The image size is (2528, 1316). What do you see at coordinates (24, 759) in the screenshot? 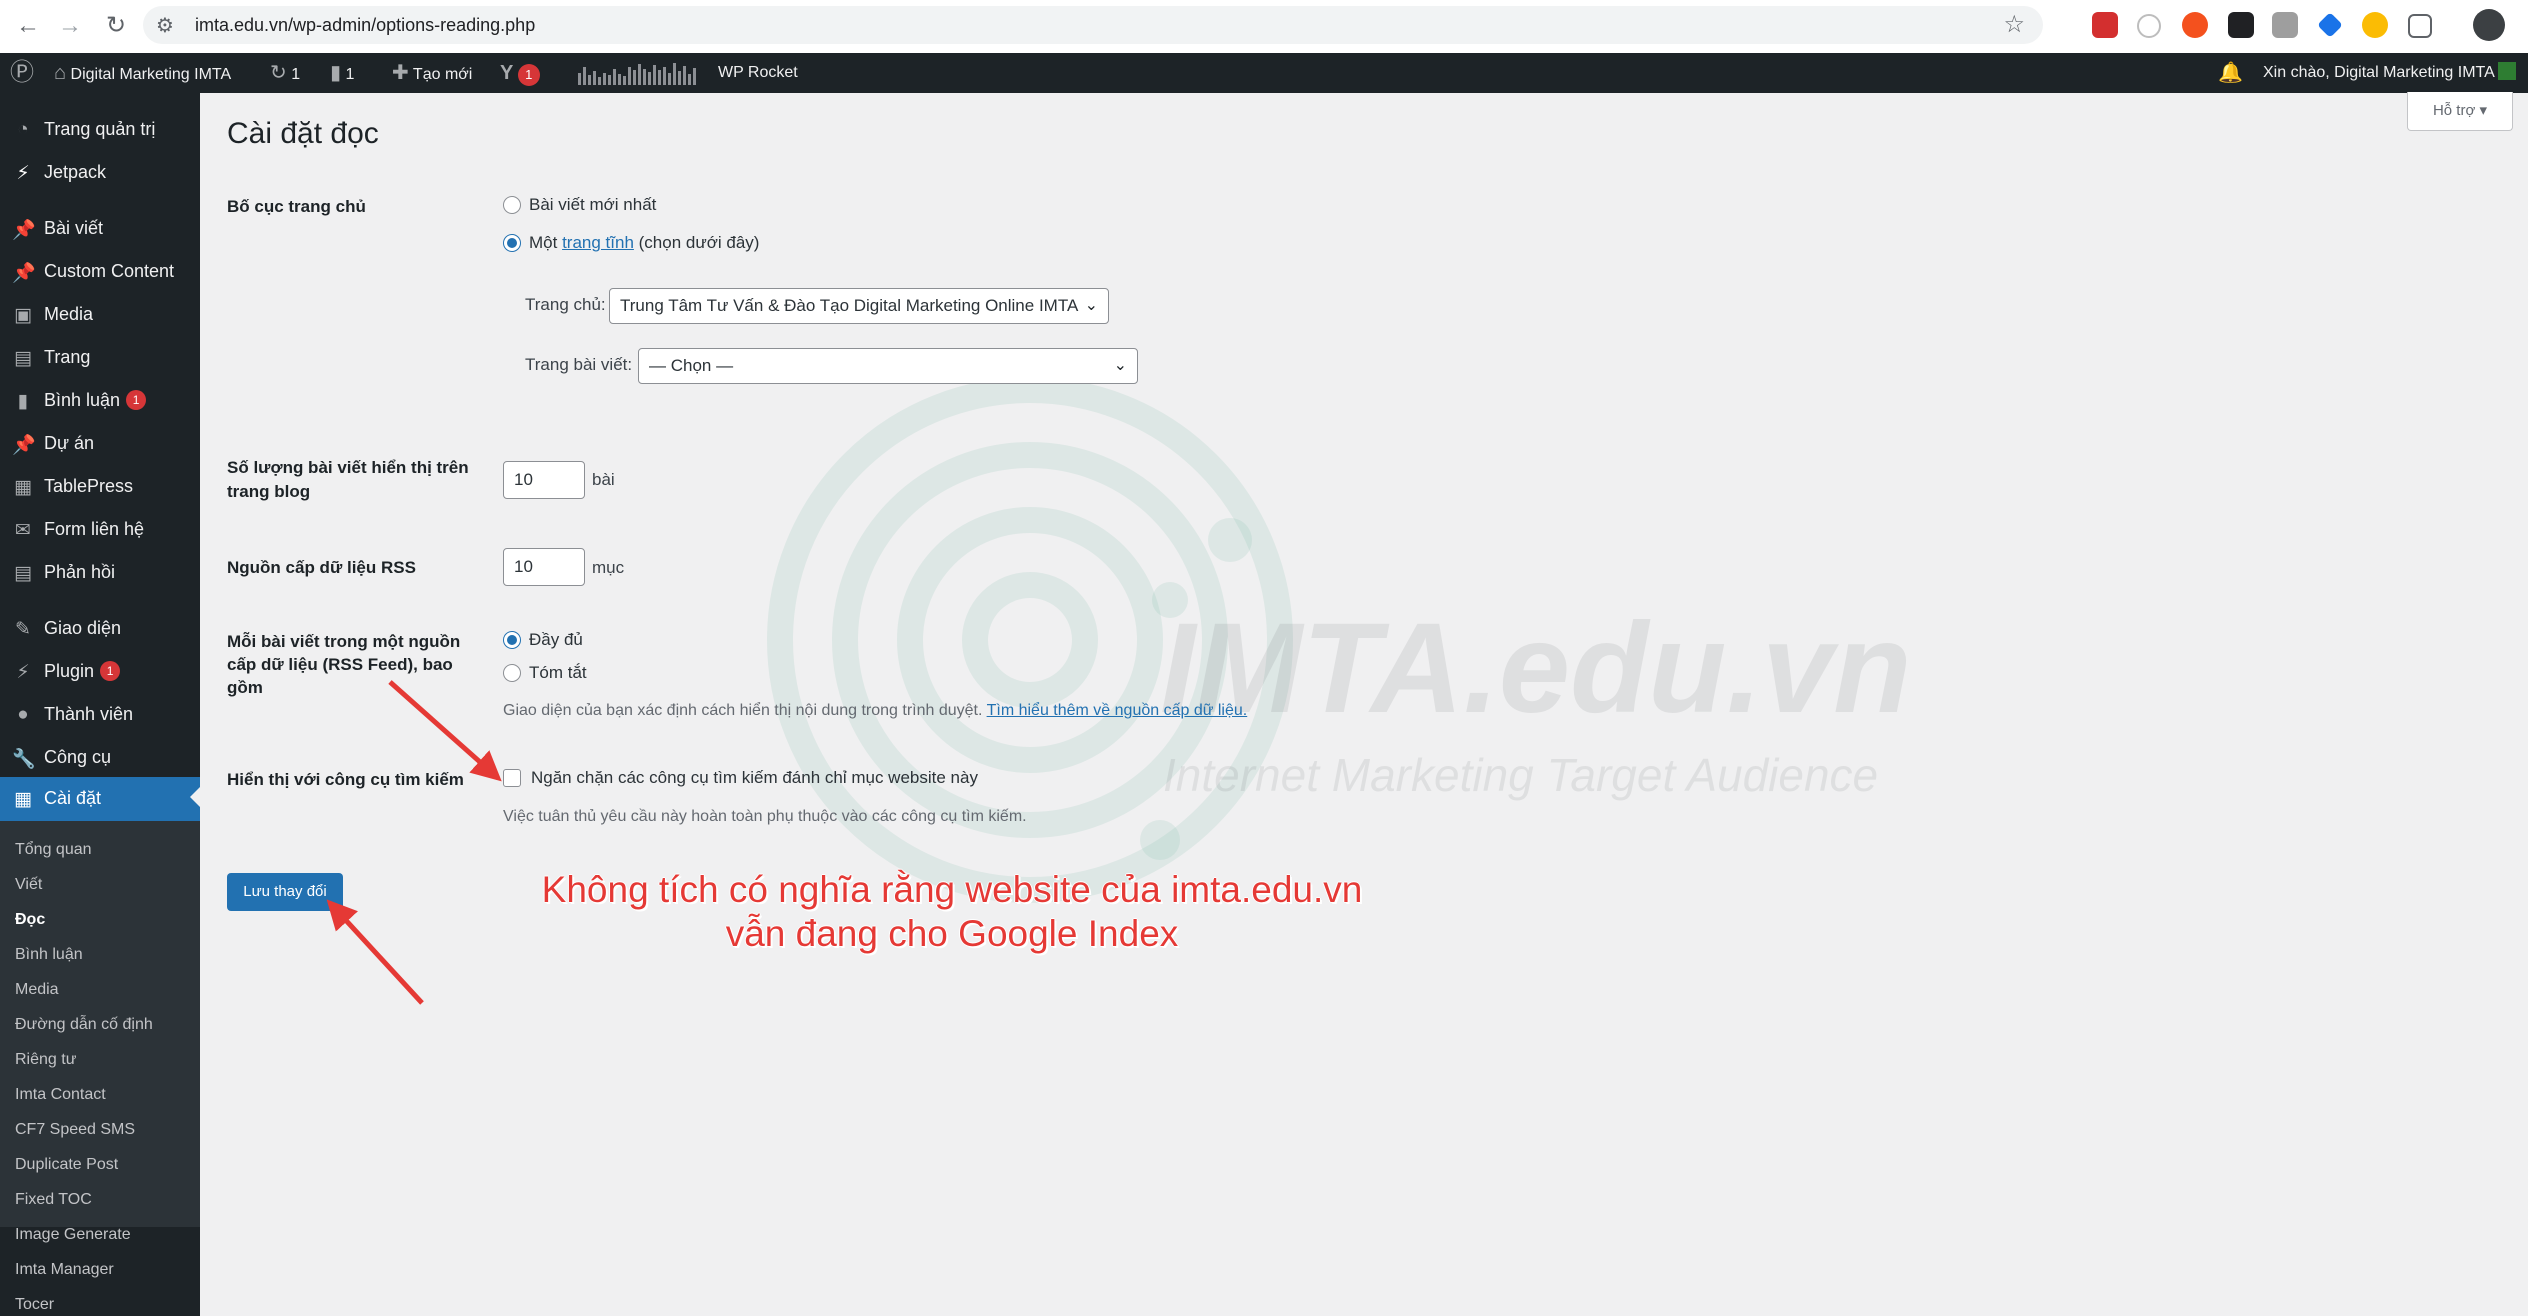
I see `wrench-icon: 🔧` at bounding box center [24, 759].